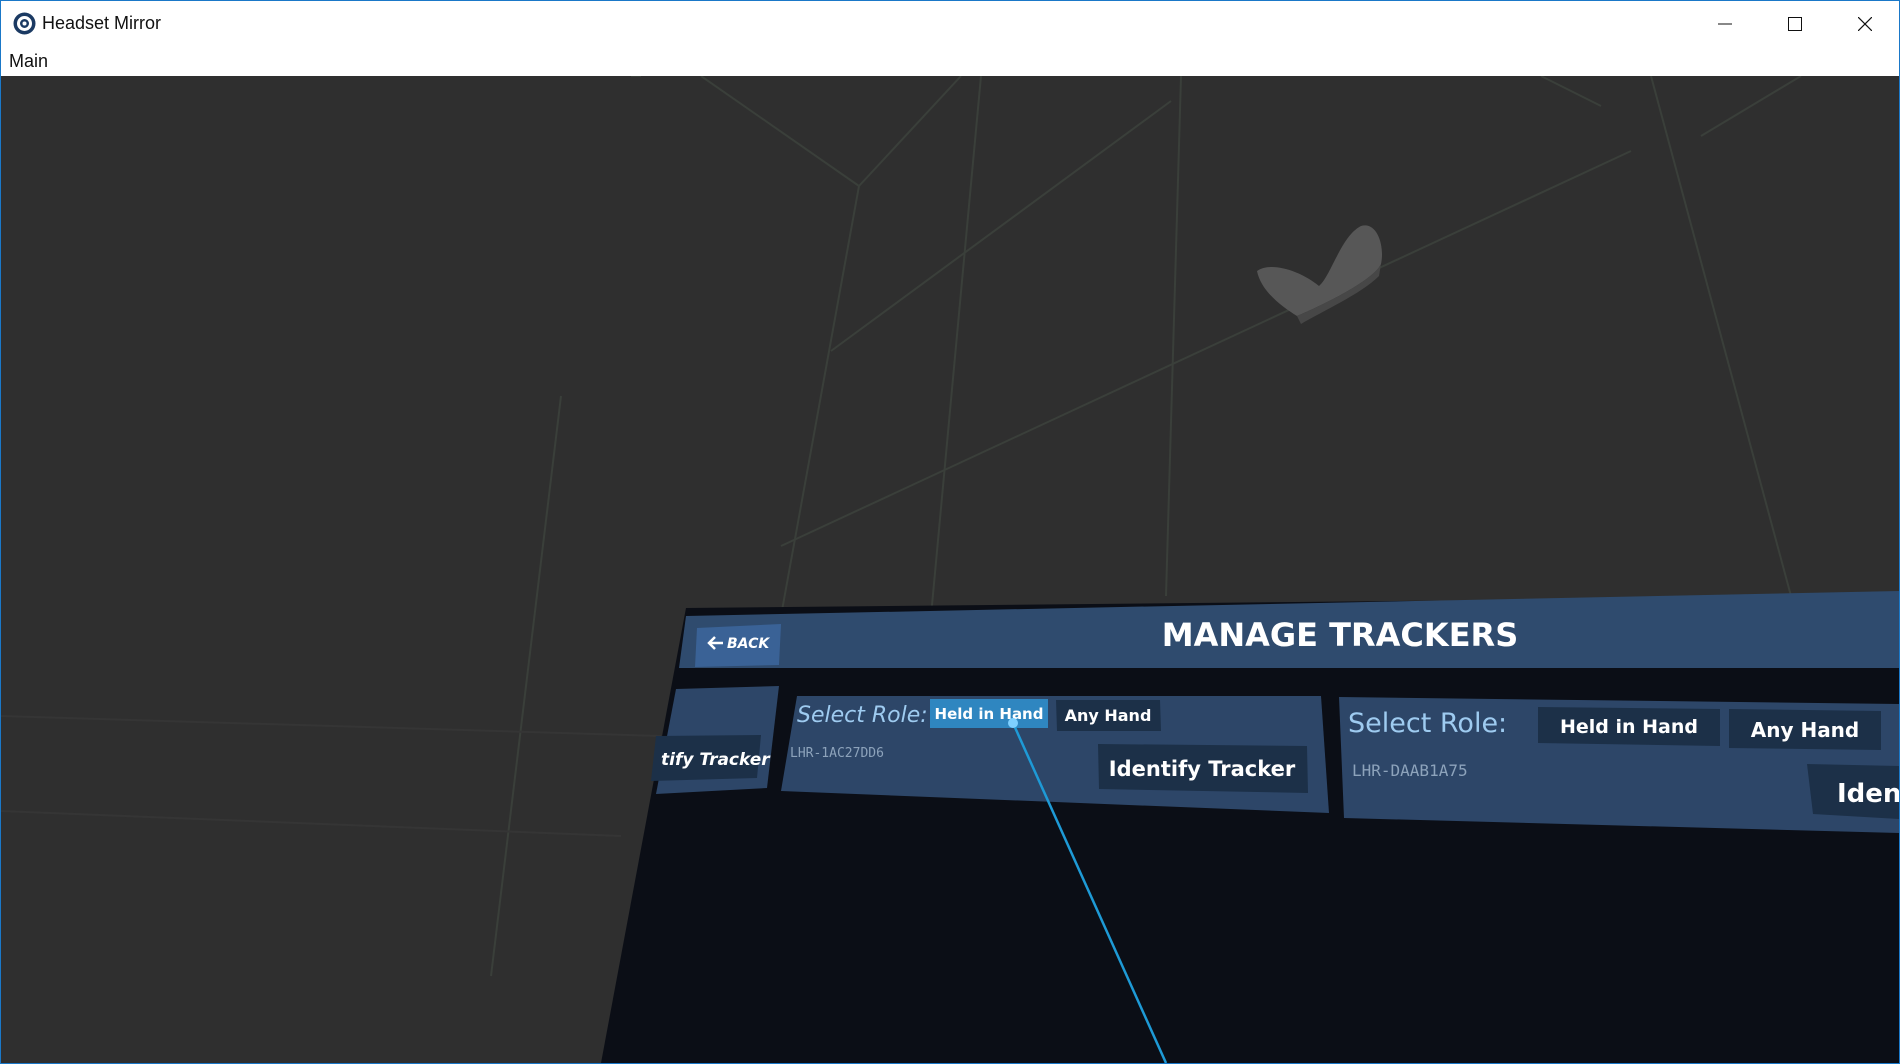 This screenshot has height=1064, width=1900. I want to click on role-held-in-hand-label-3: Held in Hand, so click(1629, 727).